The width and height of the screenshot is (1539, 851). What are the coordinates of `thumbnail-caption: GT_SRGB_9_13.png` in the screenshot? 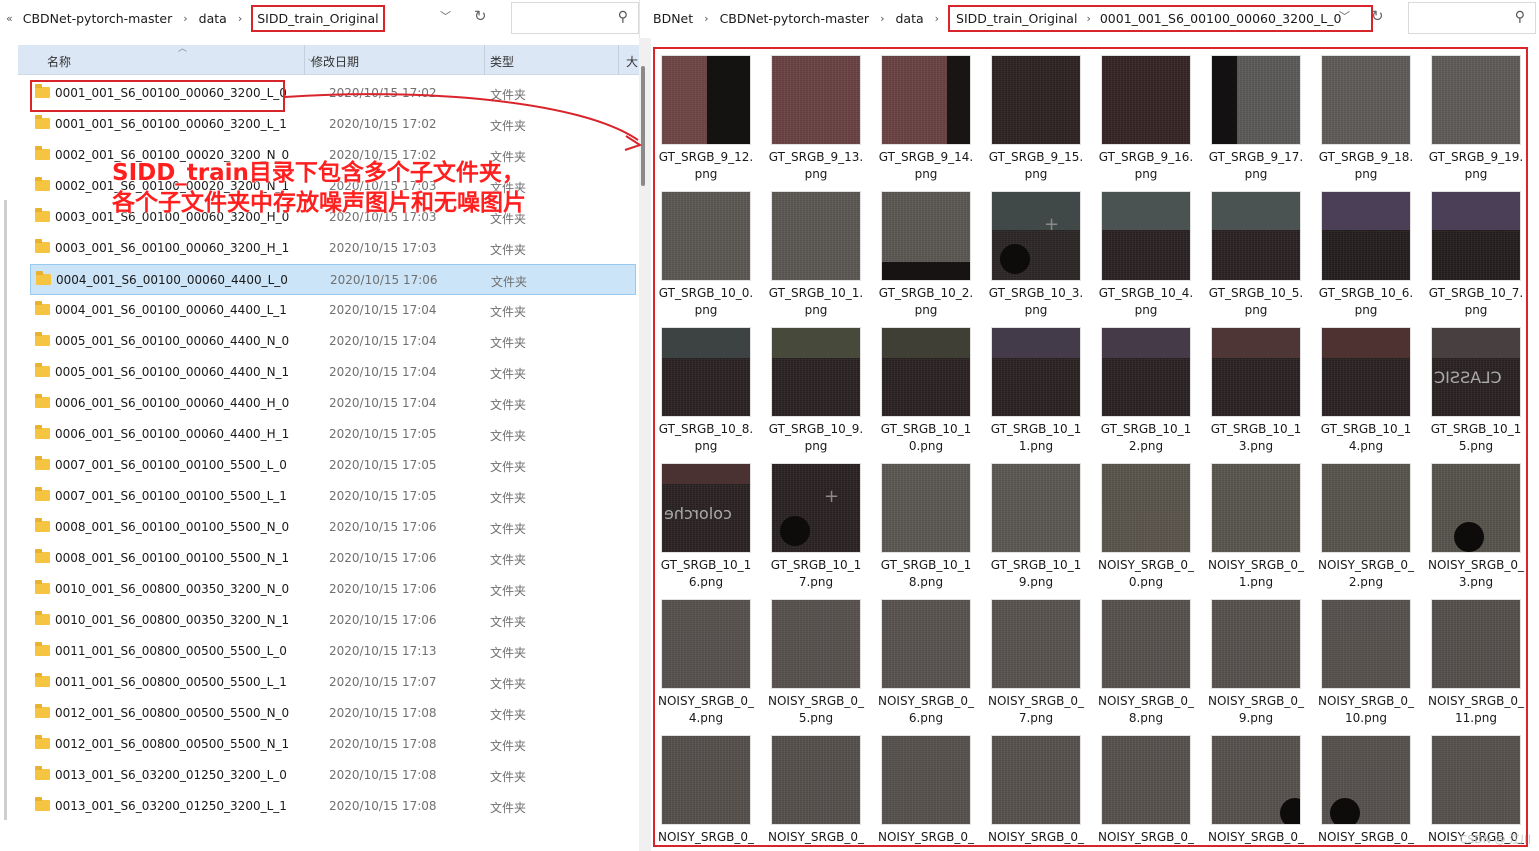 It's located at (816, 166).